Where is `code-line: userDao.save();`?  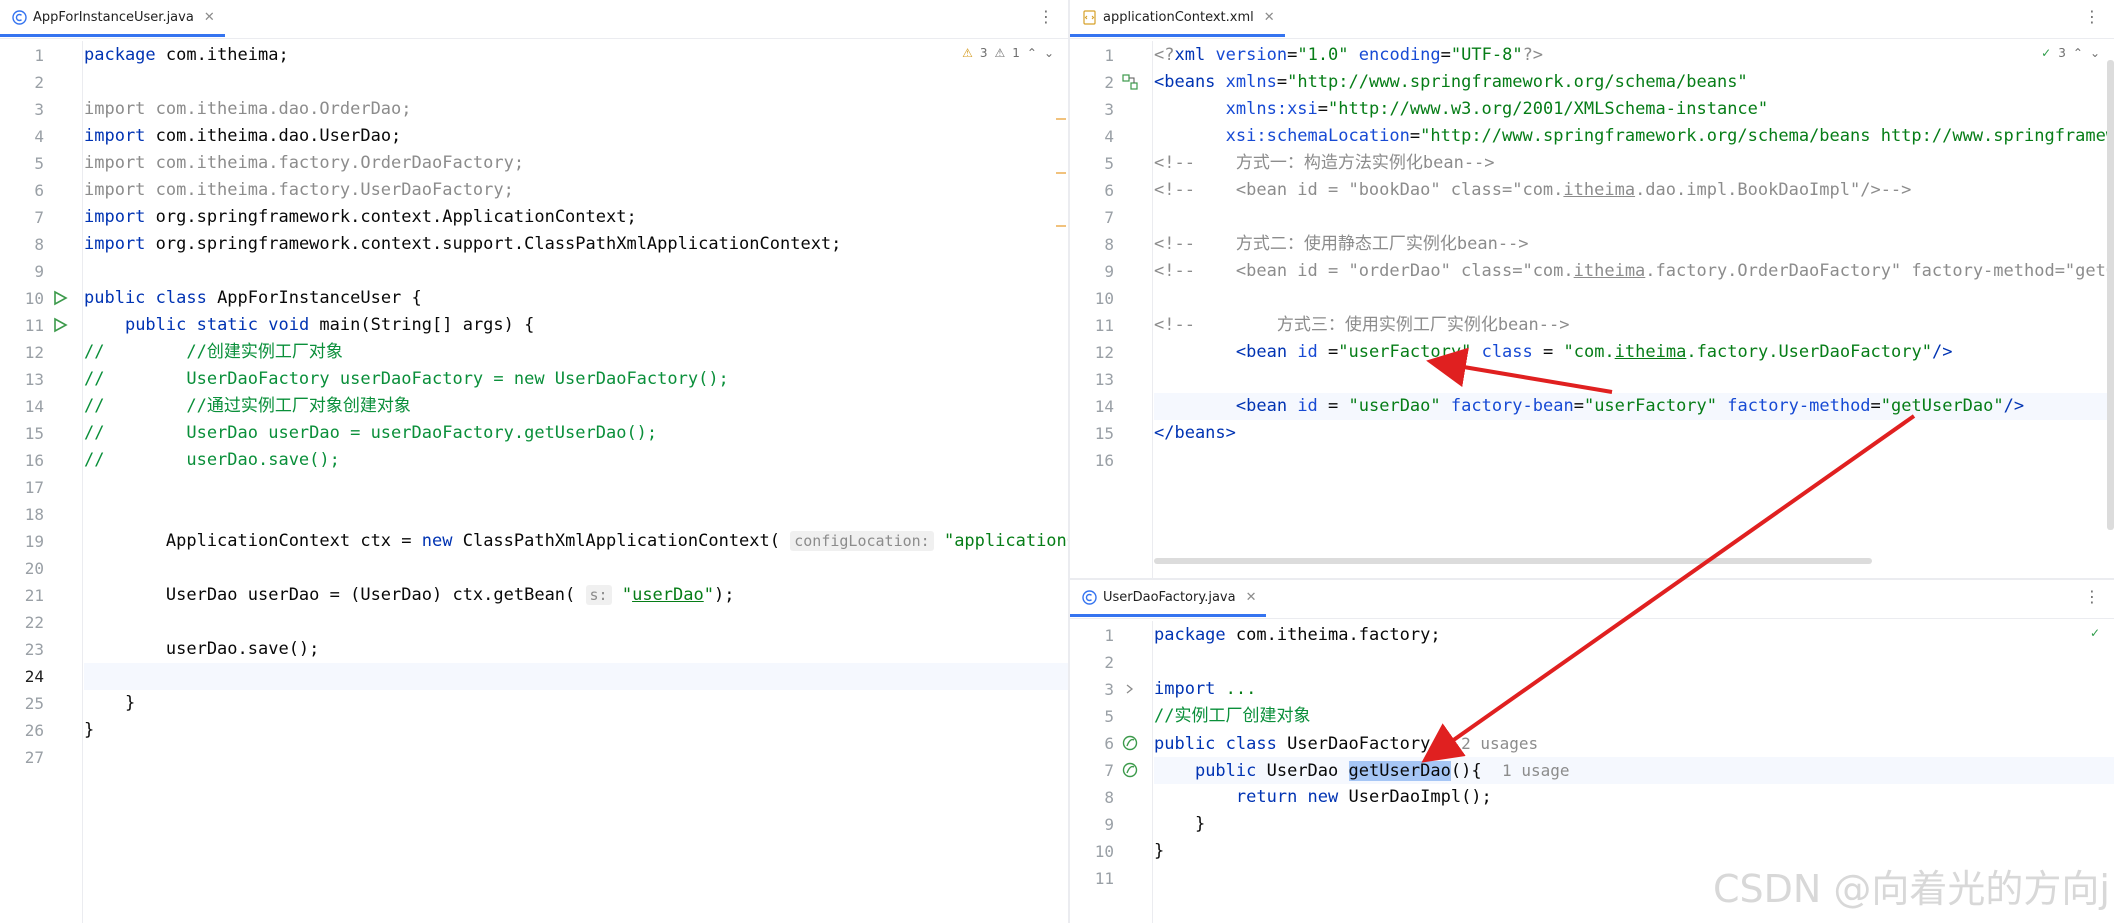
code-line: userDao.save(); is located at coordinates (576, 649).